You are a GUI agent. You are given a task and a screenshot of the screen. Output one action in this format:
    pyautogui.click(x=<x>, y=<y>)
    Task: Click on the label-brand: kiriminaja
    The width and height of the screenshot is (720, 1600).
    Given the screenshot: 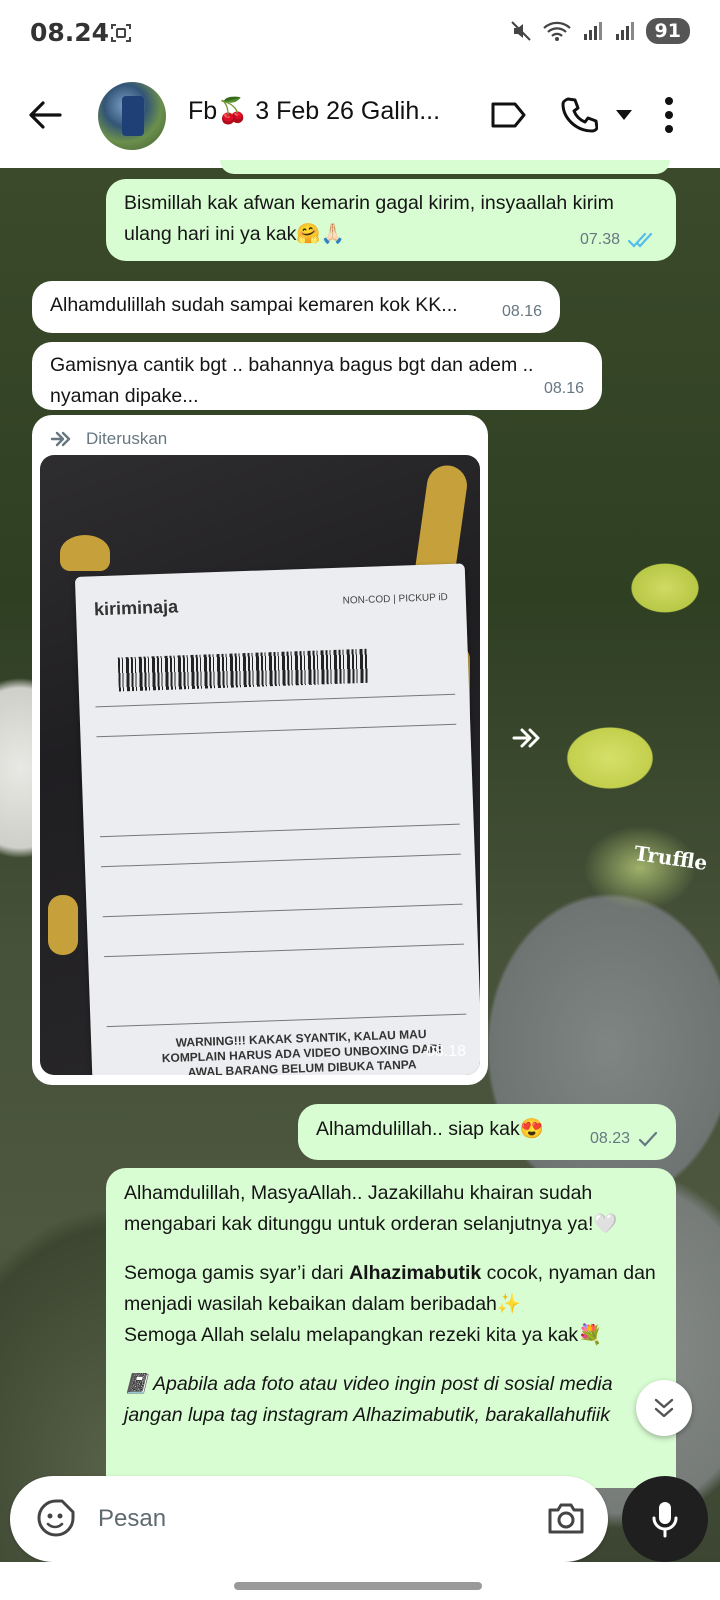 What is the action you would take?
    pyautogui.click(x=136, y=608)
    